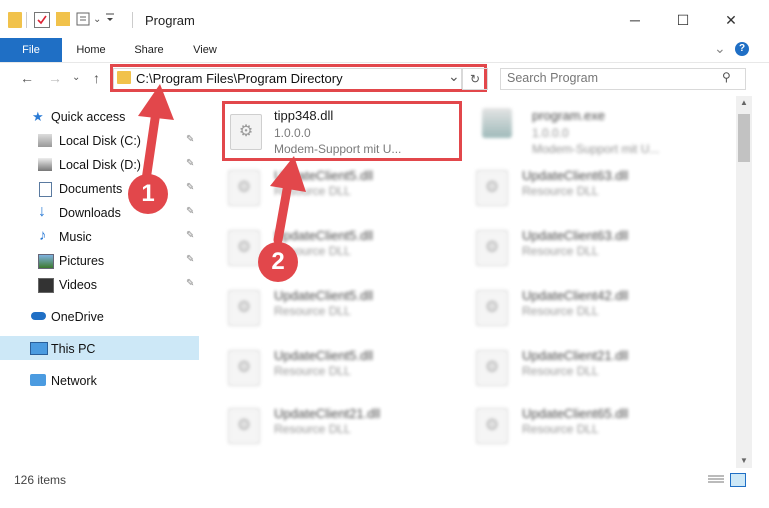  What do you see at coordinates (222, 164) in the screenshot?
I see `annotation-arrows` at bounding box center [222, 164].